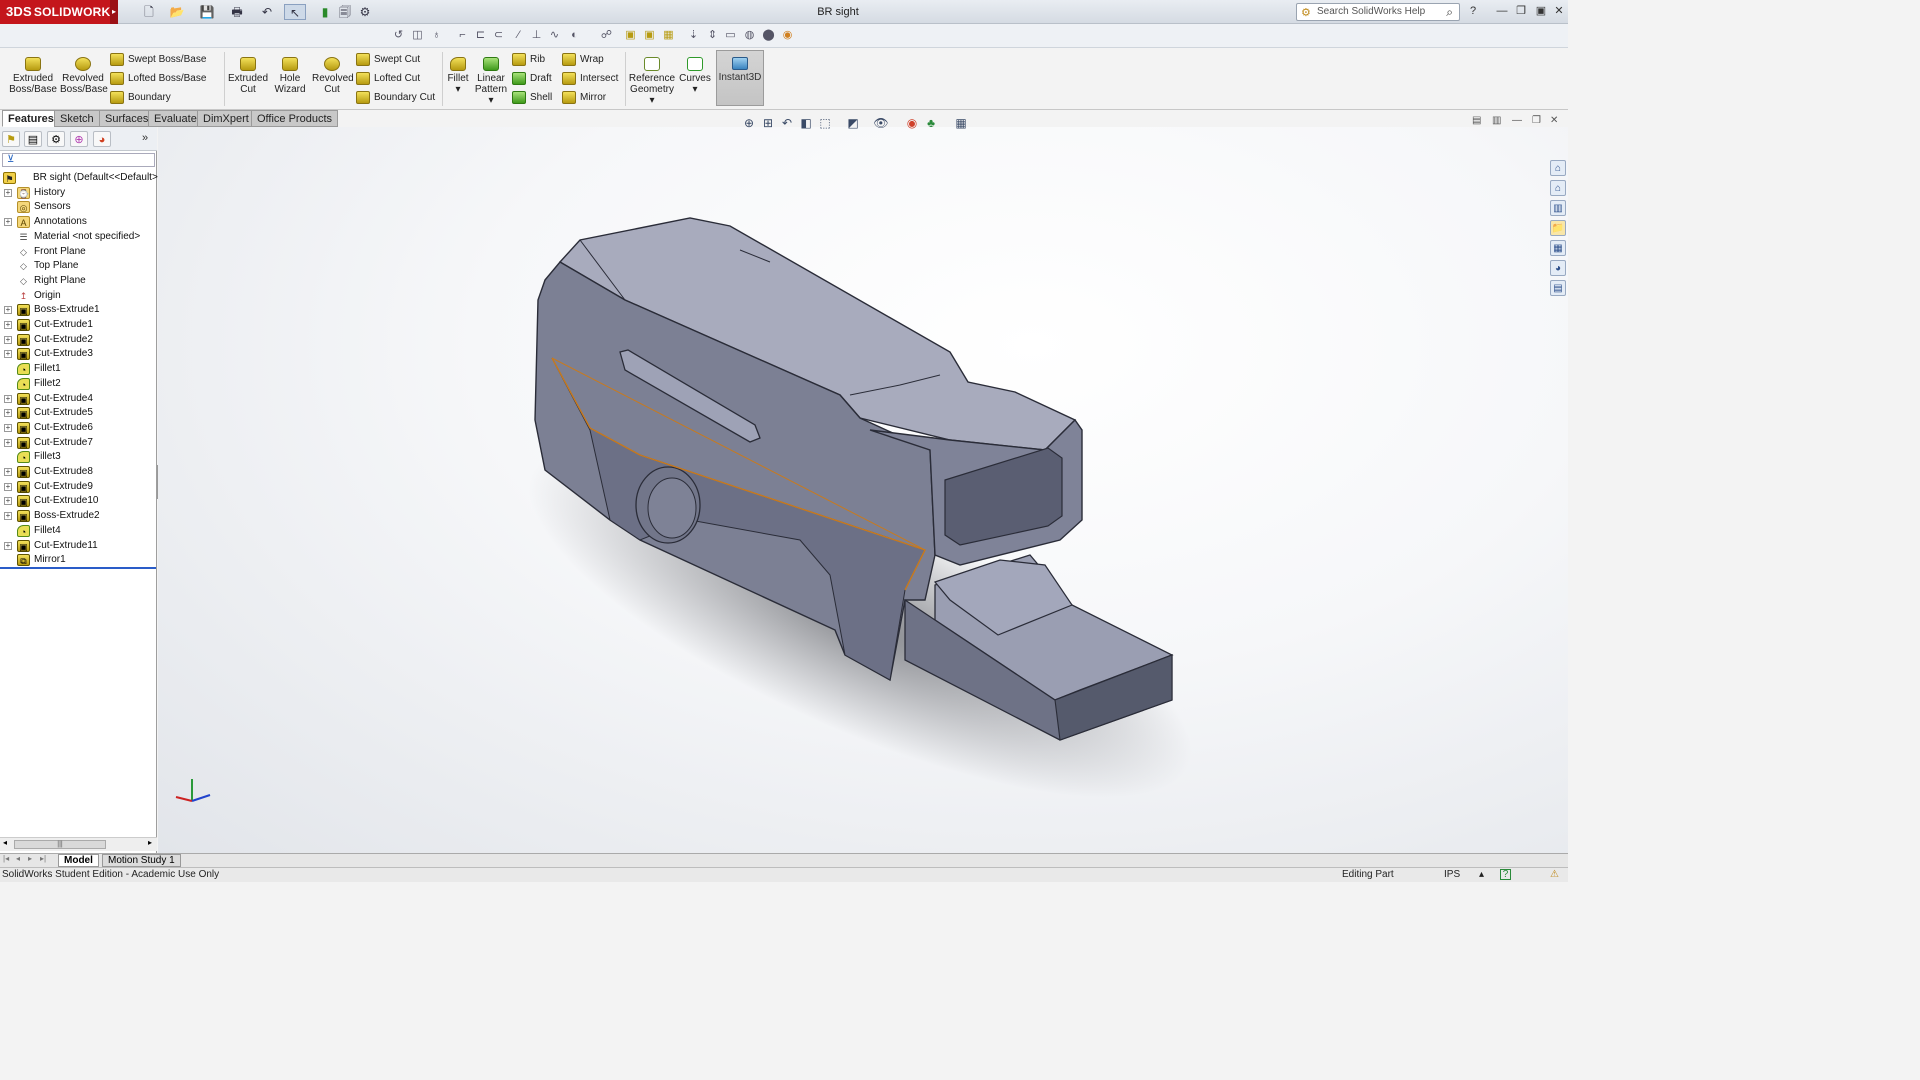  I want to click on render-icon: ◉, so click(787, 35).